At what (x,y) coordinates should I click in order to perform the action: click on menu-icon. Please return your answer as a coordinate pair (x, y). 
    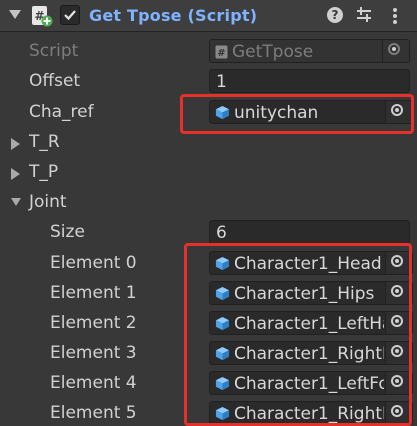
    Looking at the image, I should click on (395, 16).